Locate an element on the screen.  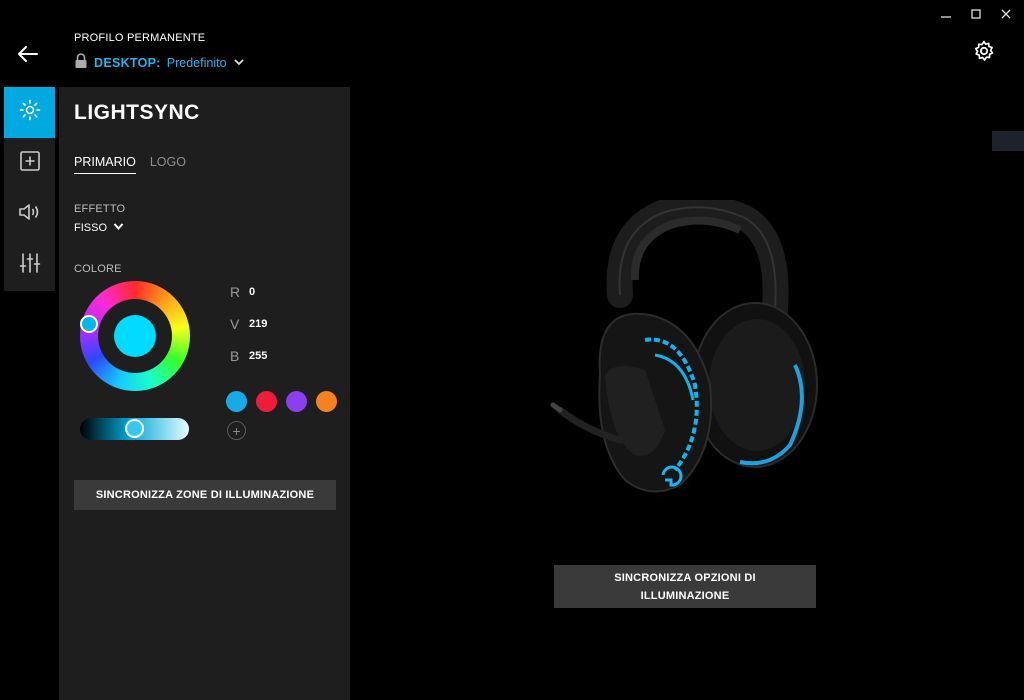
color-wheel-center is located at coordinates (135, 336).